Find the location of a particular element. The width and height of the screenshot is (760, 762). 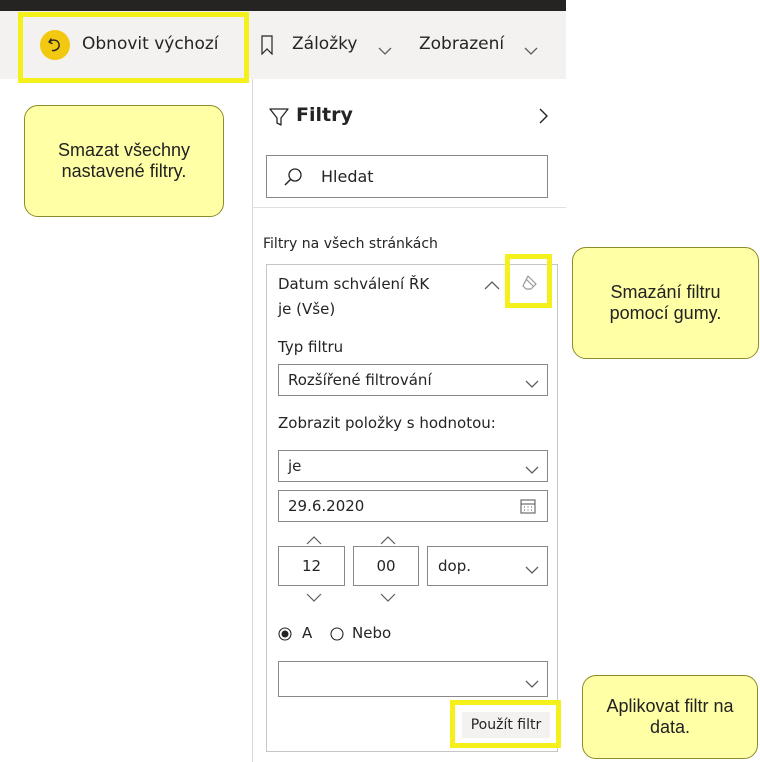

filter-type-value: Rozšířené filtrování is located at coordinates (360, 380).